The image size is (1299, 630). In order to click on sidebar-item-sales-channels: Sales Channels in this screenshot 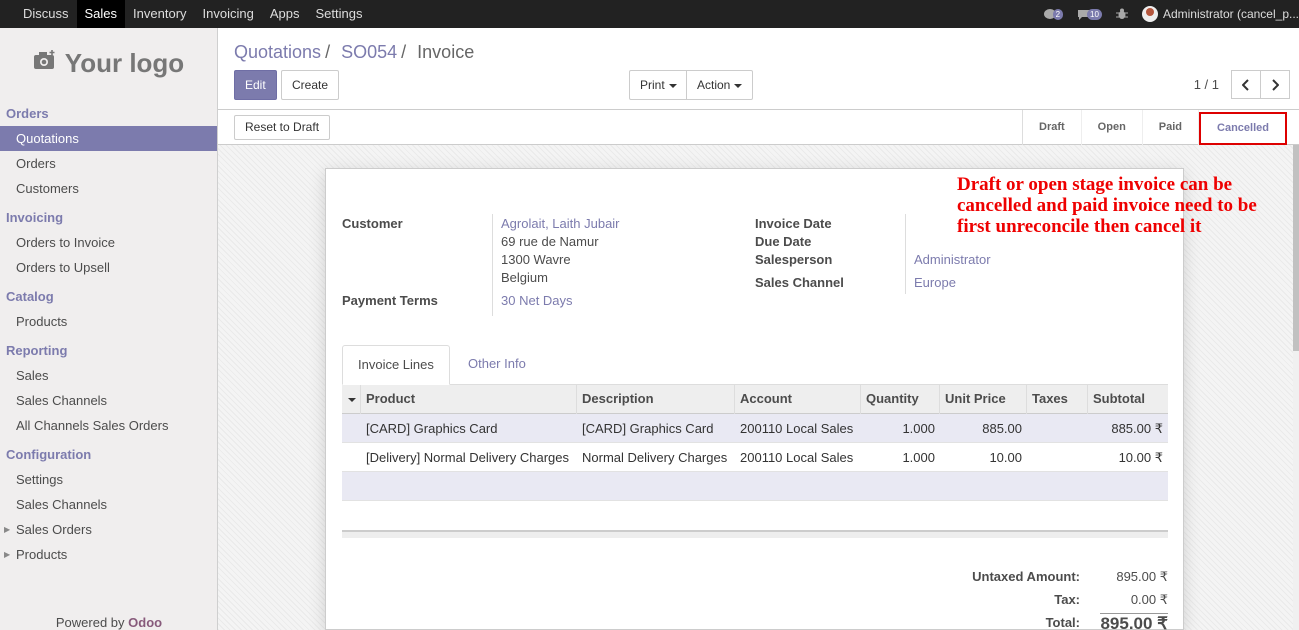, I will do `click(108, 400)`.